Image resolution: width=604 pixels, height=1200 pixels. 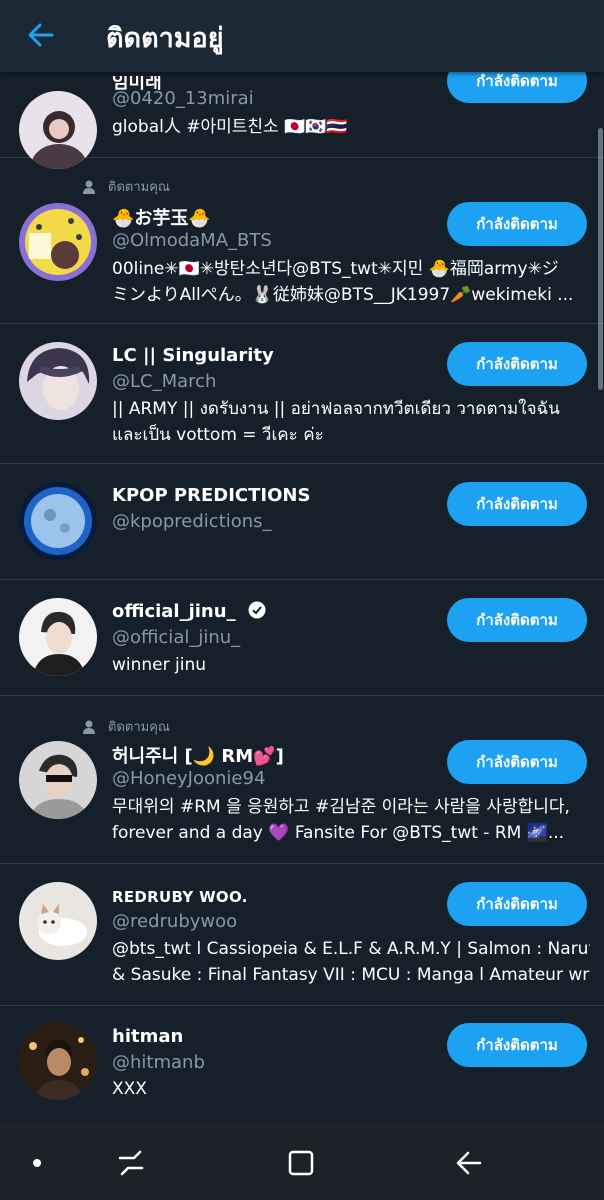 I want to click on user-name: REDRUBY WOO., so click(x=180, y=897).